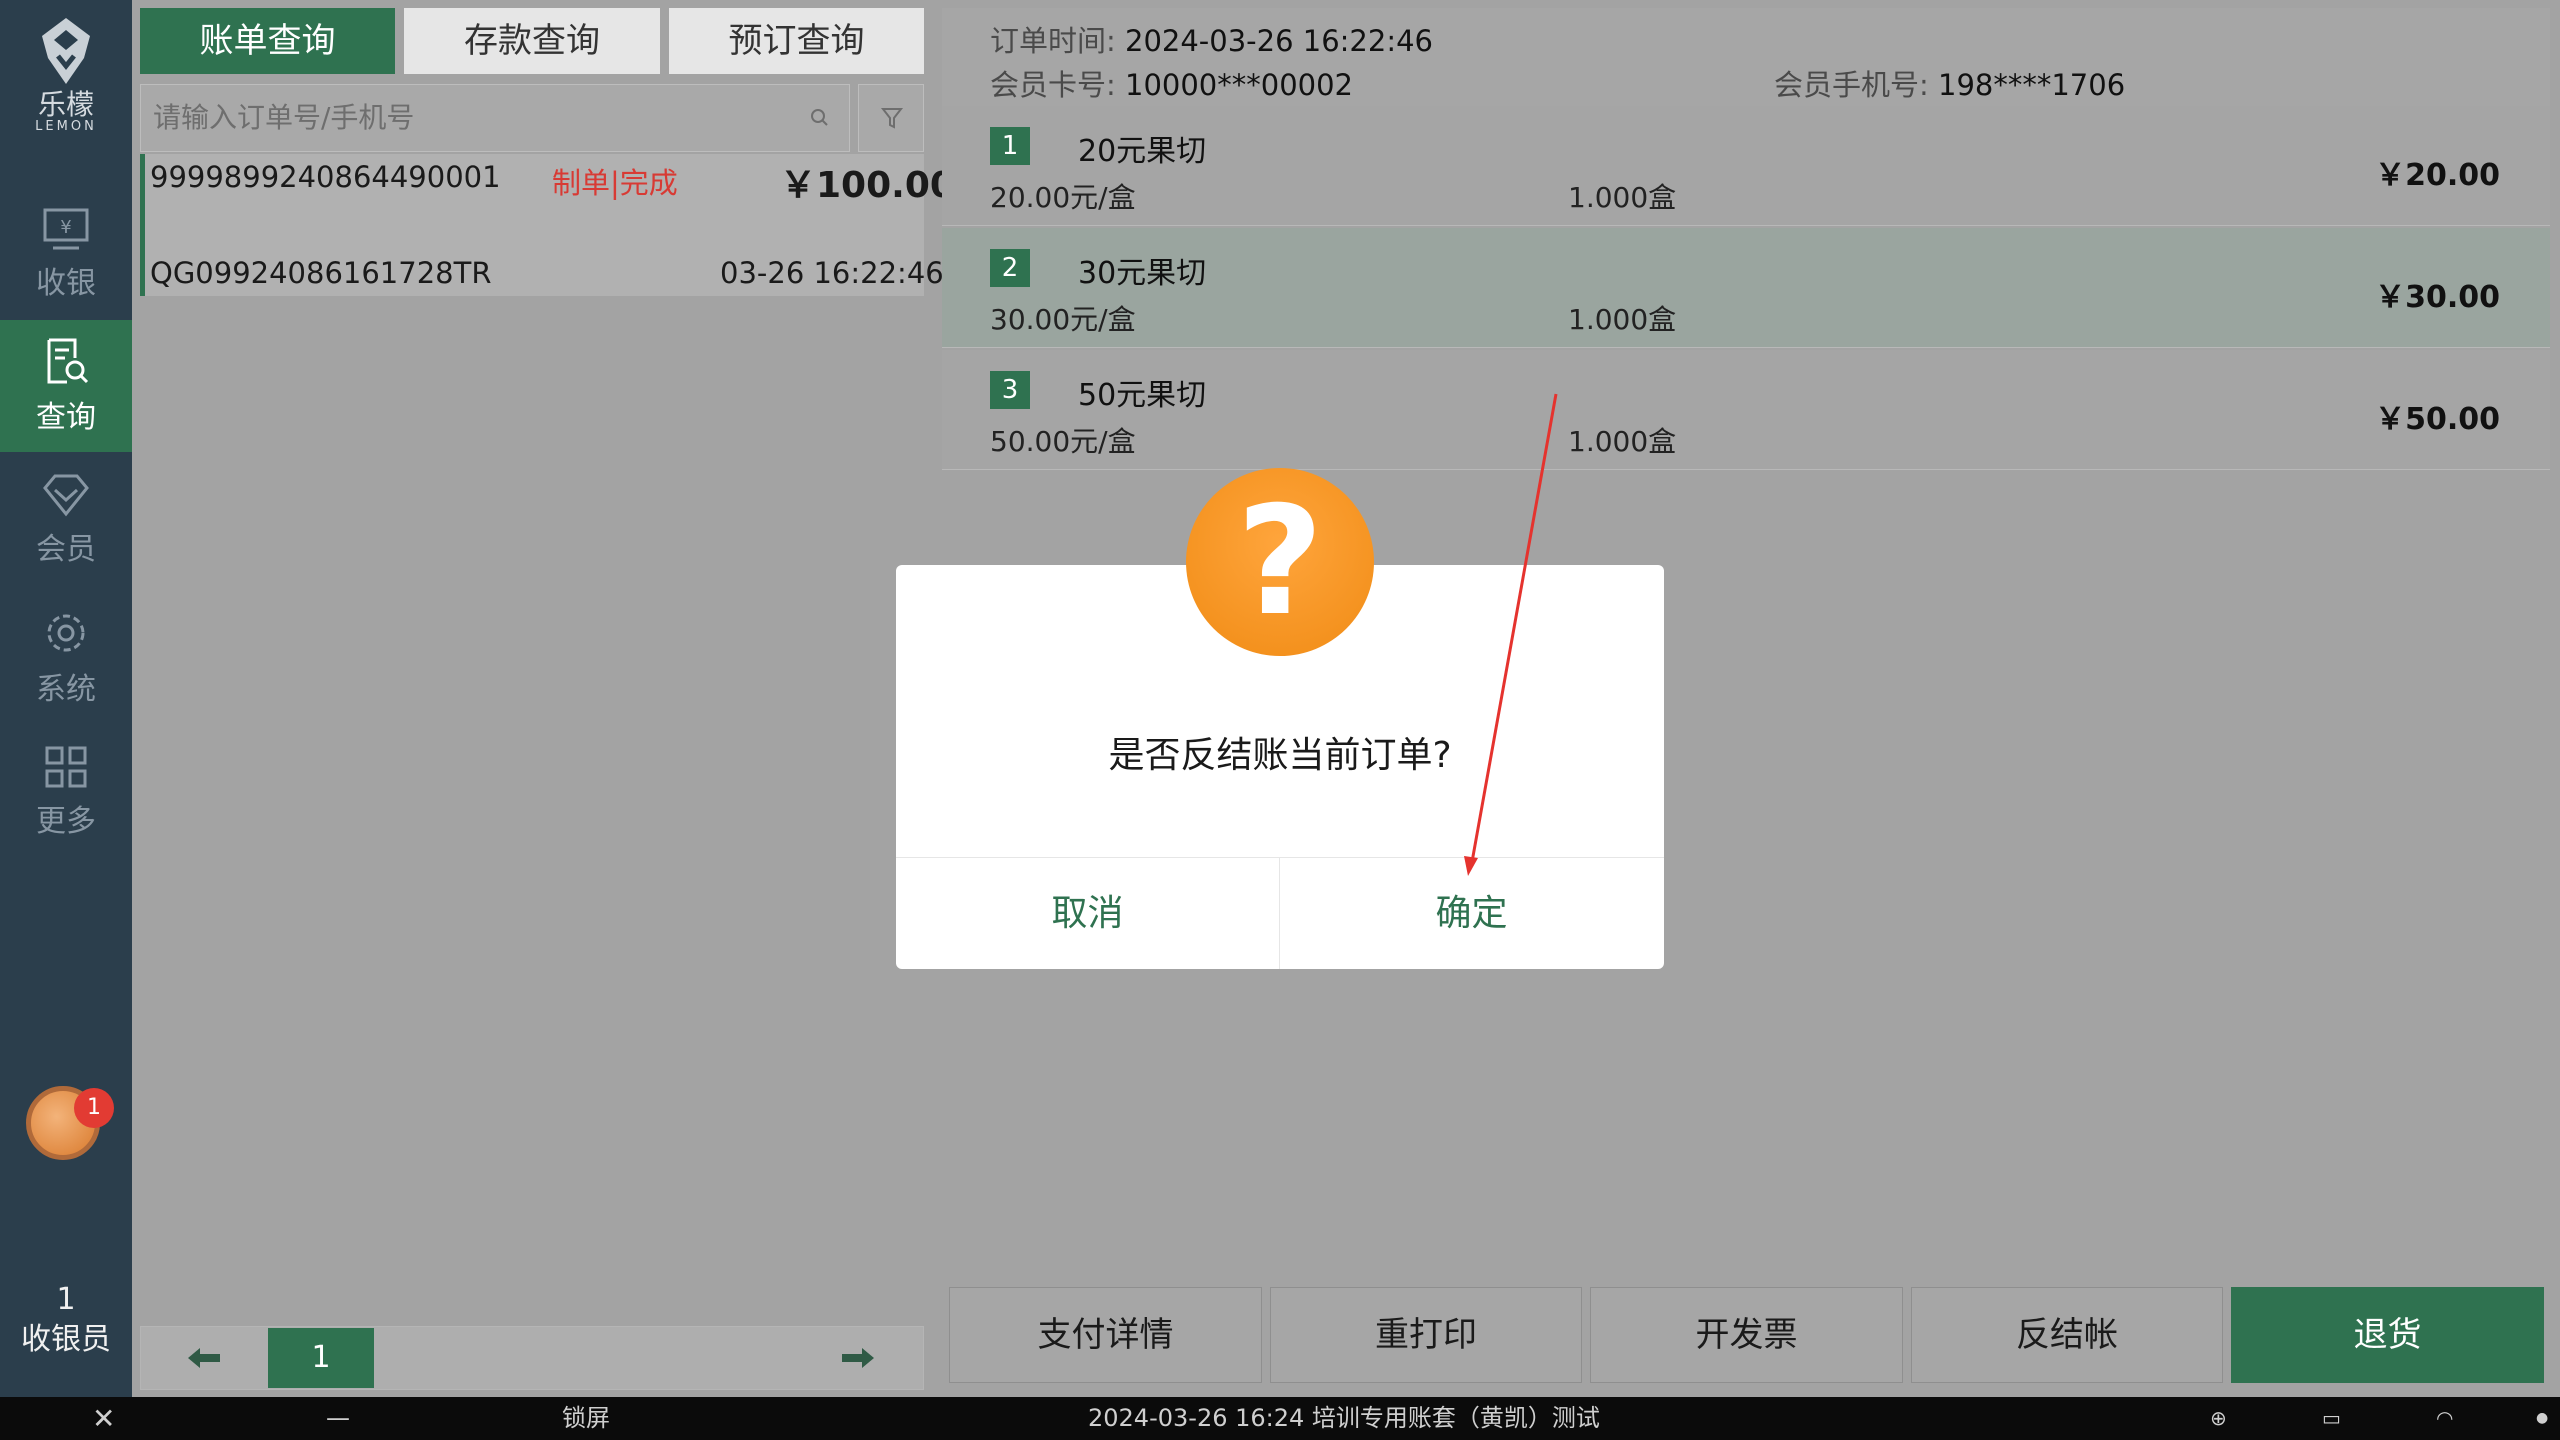 The height and width of the screenshot is (1440, 2560). I want to click on question-icon: ?, so click(1280, 562).